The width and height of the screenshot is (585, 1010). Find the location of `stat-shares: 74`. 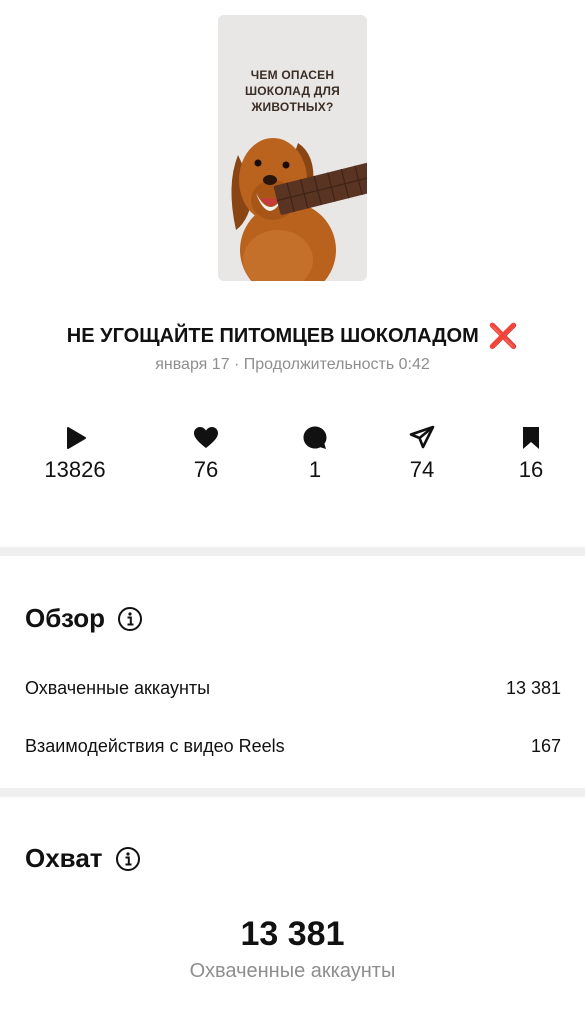

stat-shares: 74 is located at coordinates (422, 454).